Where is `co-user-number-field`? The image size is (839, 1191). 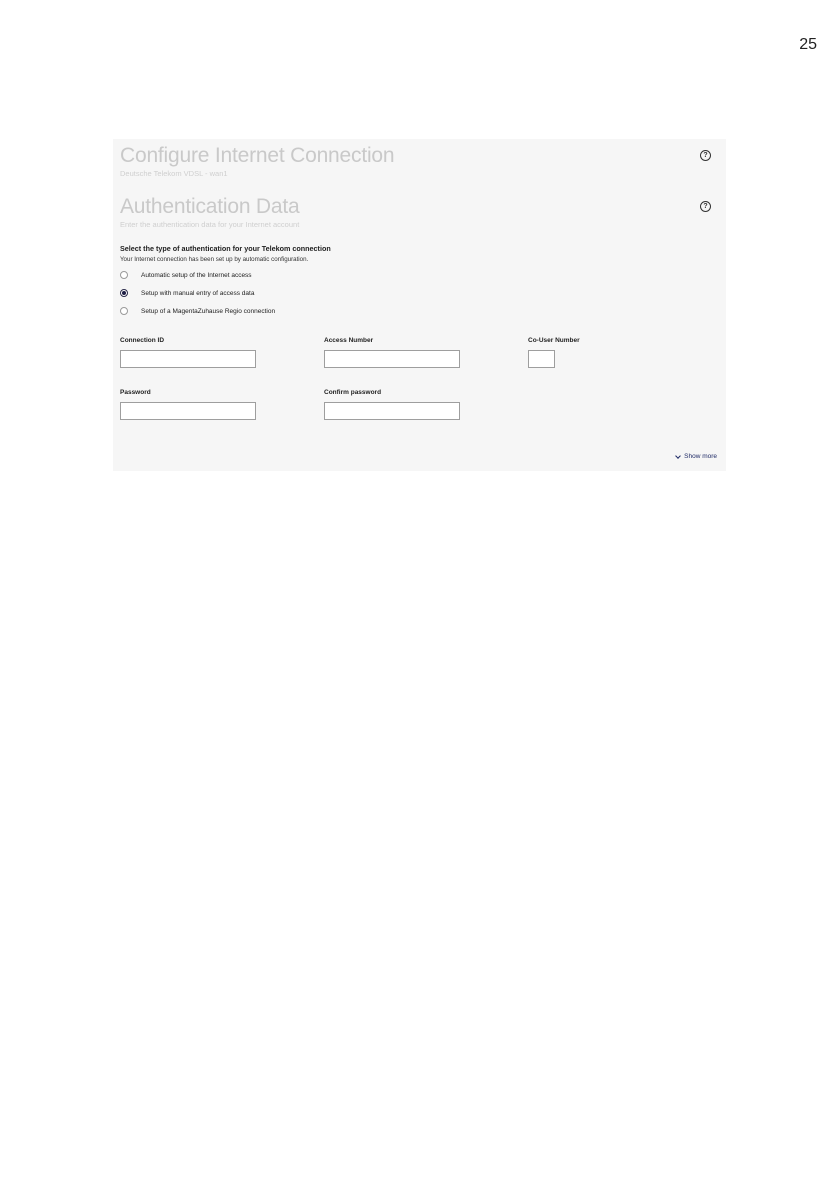 co-user-number-field is located at coordinates (541, 359).